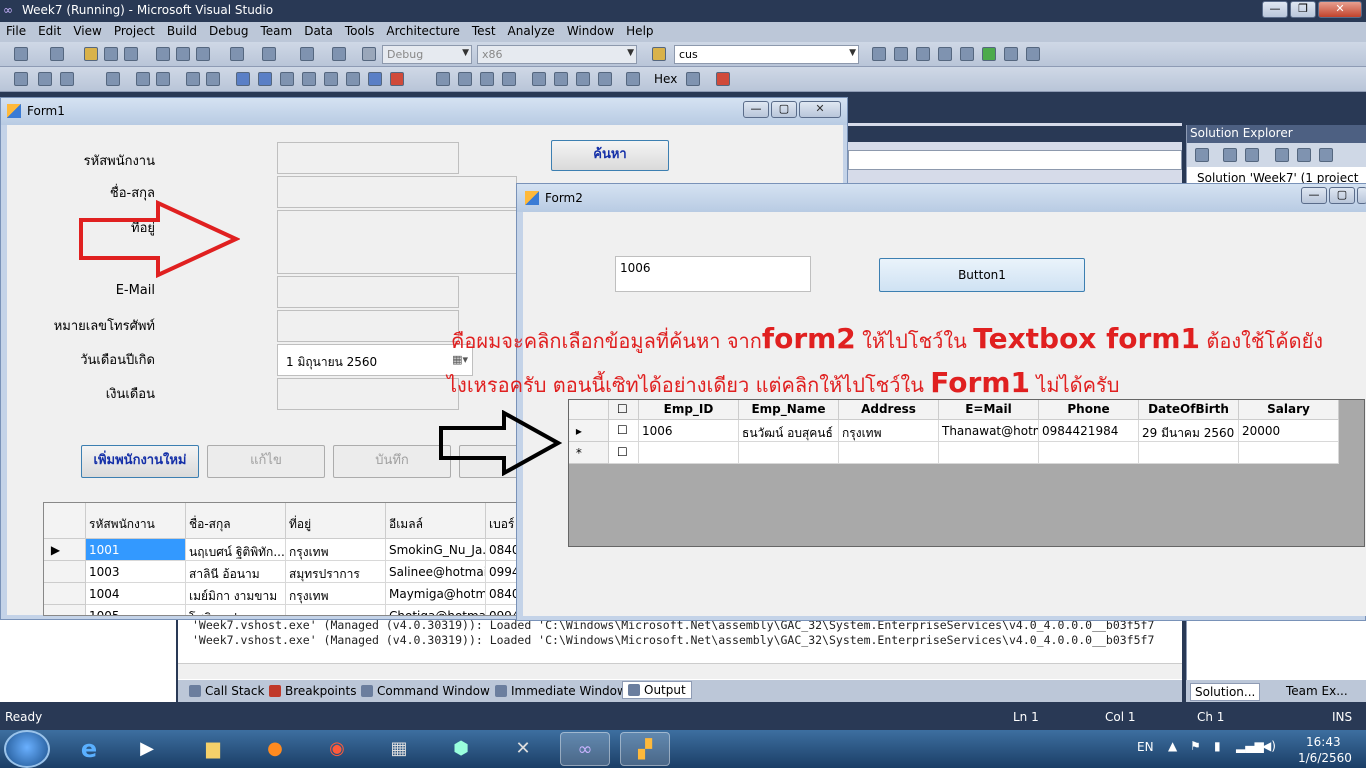 The width and height of the screenshot is (1366, 768). Describe the element at coordinates (45, 79) in the screenshot. I see `align-icon` at that location.